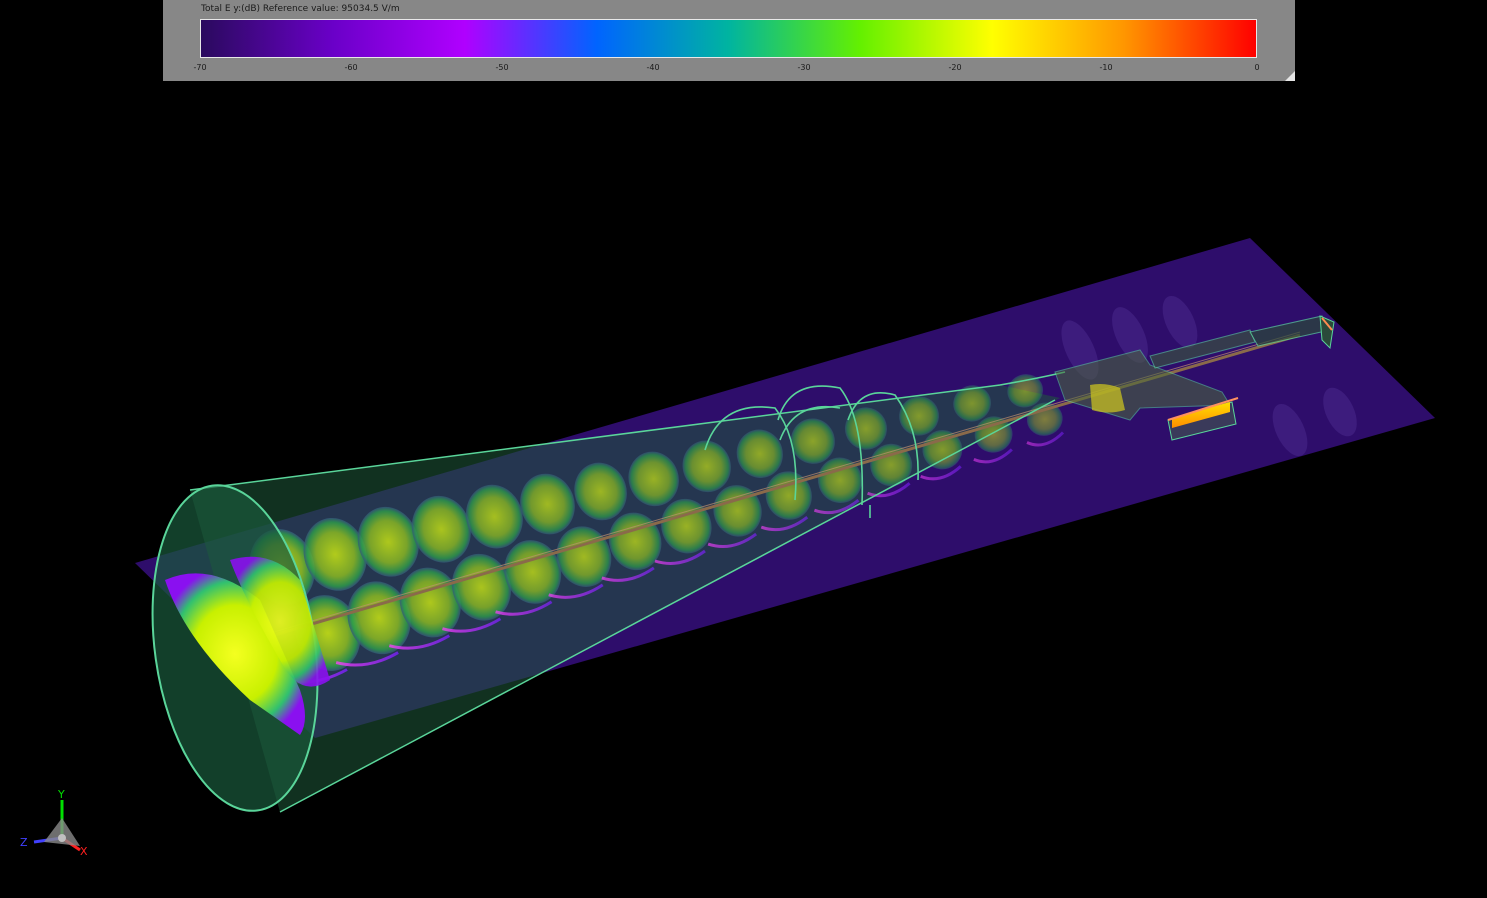 This screenshot has height=898, width=1487. Describe the element at coordinates (54, 823) in the screenshot. I see `axis-triad: Y Z X` at that location.